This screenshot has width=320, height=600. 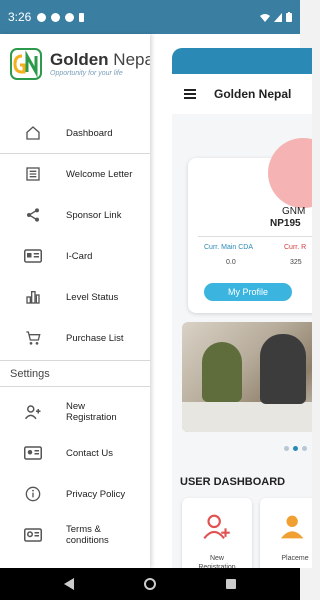 What do you see at coordinates (26, 64) in the screenshot?
I see `logo-icon` at bounding box center [26, 64].